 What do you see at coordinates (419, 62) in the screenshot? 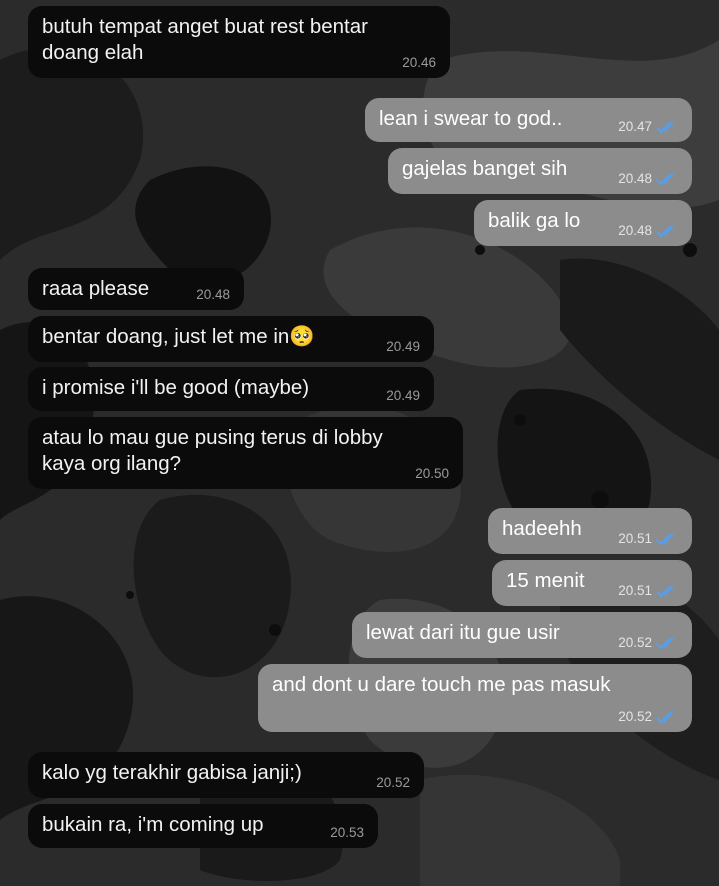
I see `message-time: 20.46` at bounding box center [419, 62].